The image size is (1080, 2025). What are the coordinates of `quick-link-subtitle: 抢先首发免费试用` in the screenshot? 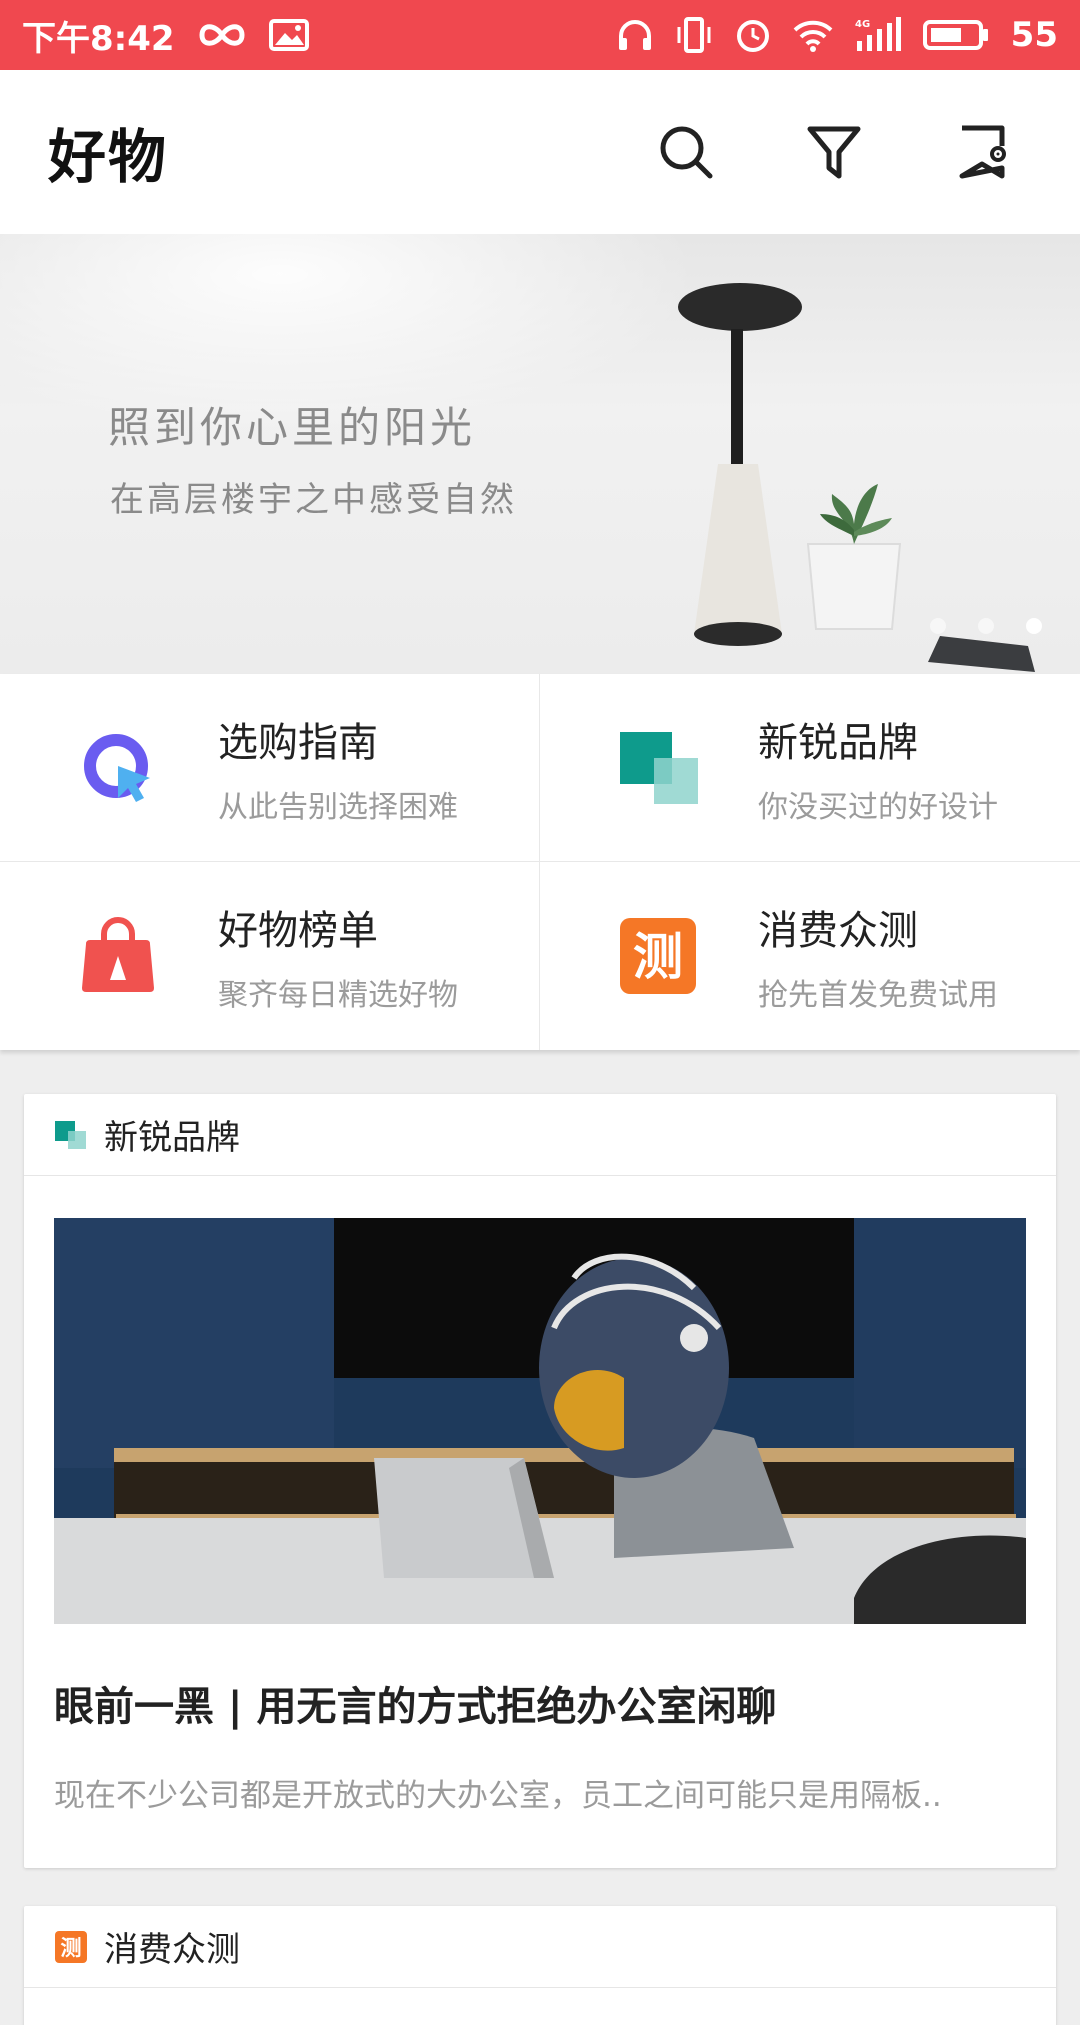 It's located at (878, 995).